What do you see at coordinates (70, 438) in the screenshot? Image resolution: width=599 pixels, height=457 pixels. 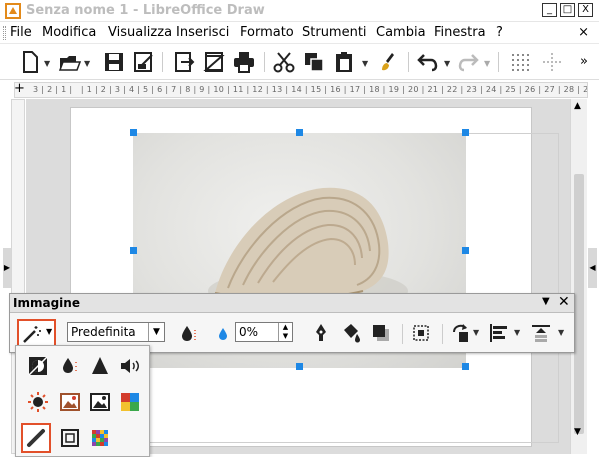 I see `relief-icon` at bounding box center [70, 438].